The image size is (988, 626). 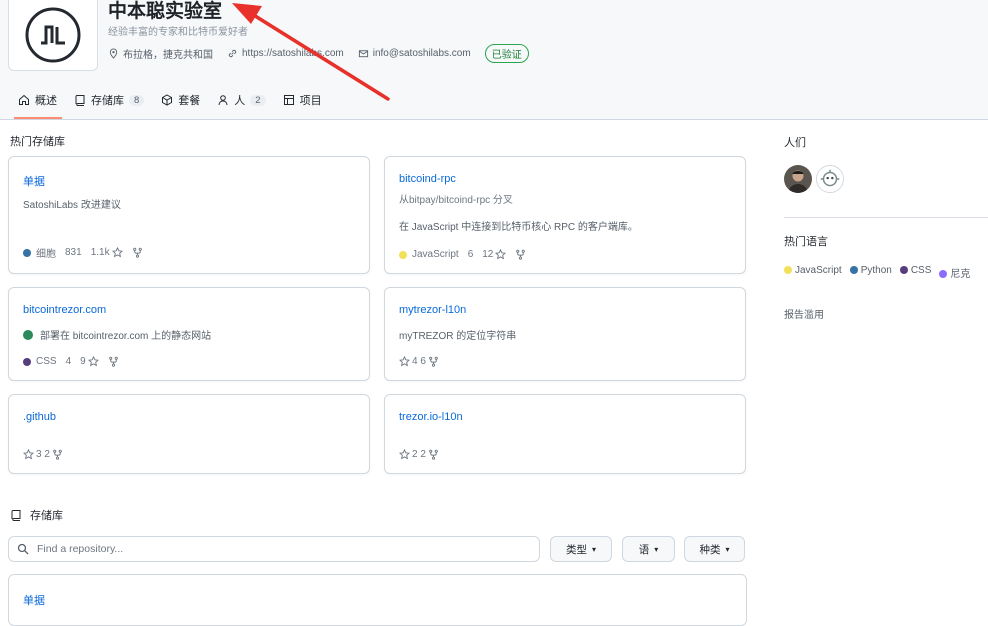 What do you see at coordinates (427, 179) in the screenshot?
I see `repo-name-link: bitcoind-rpc` at bounding box center [427, 179].